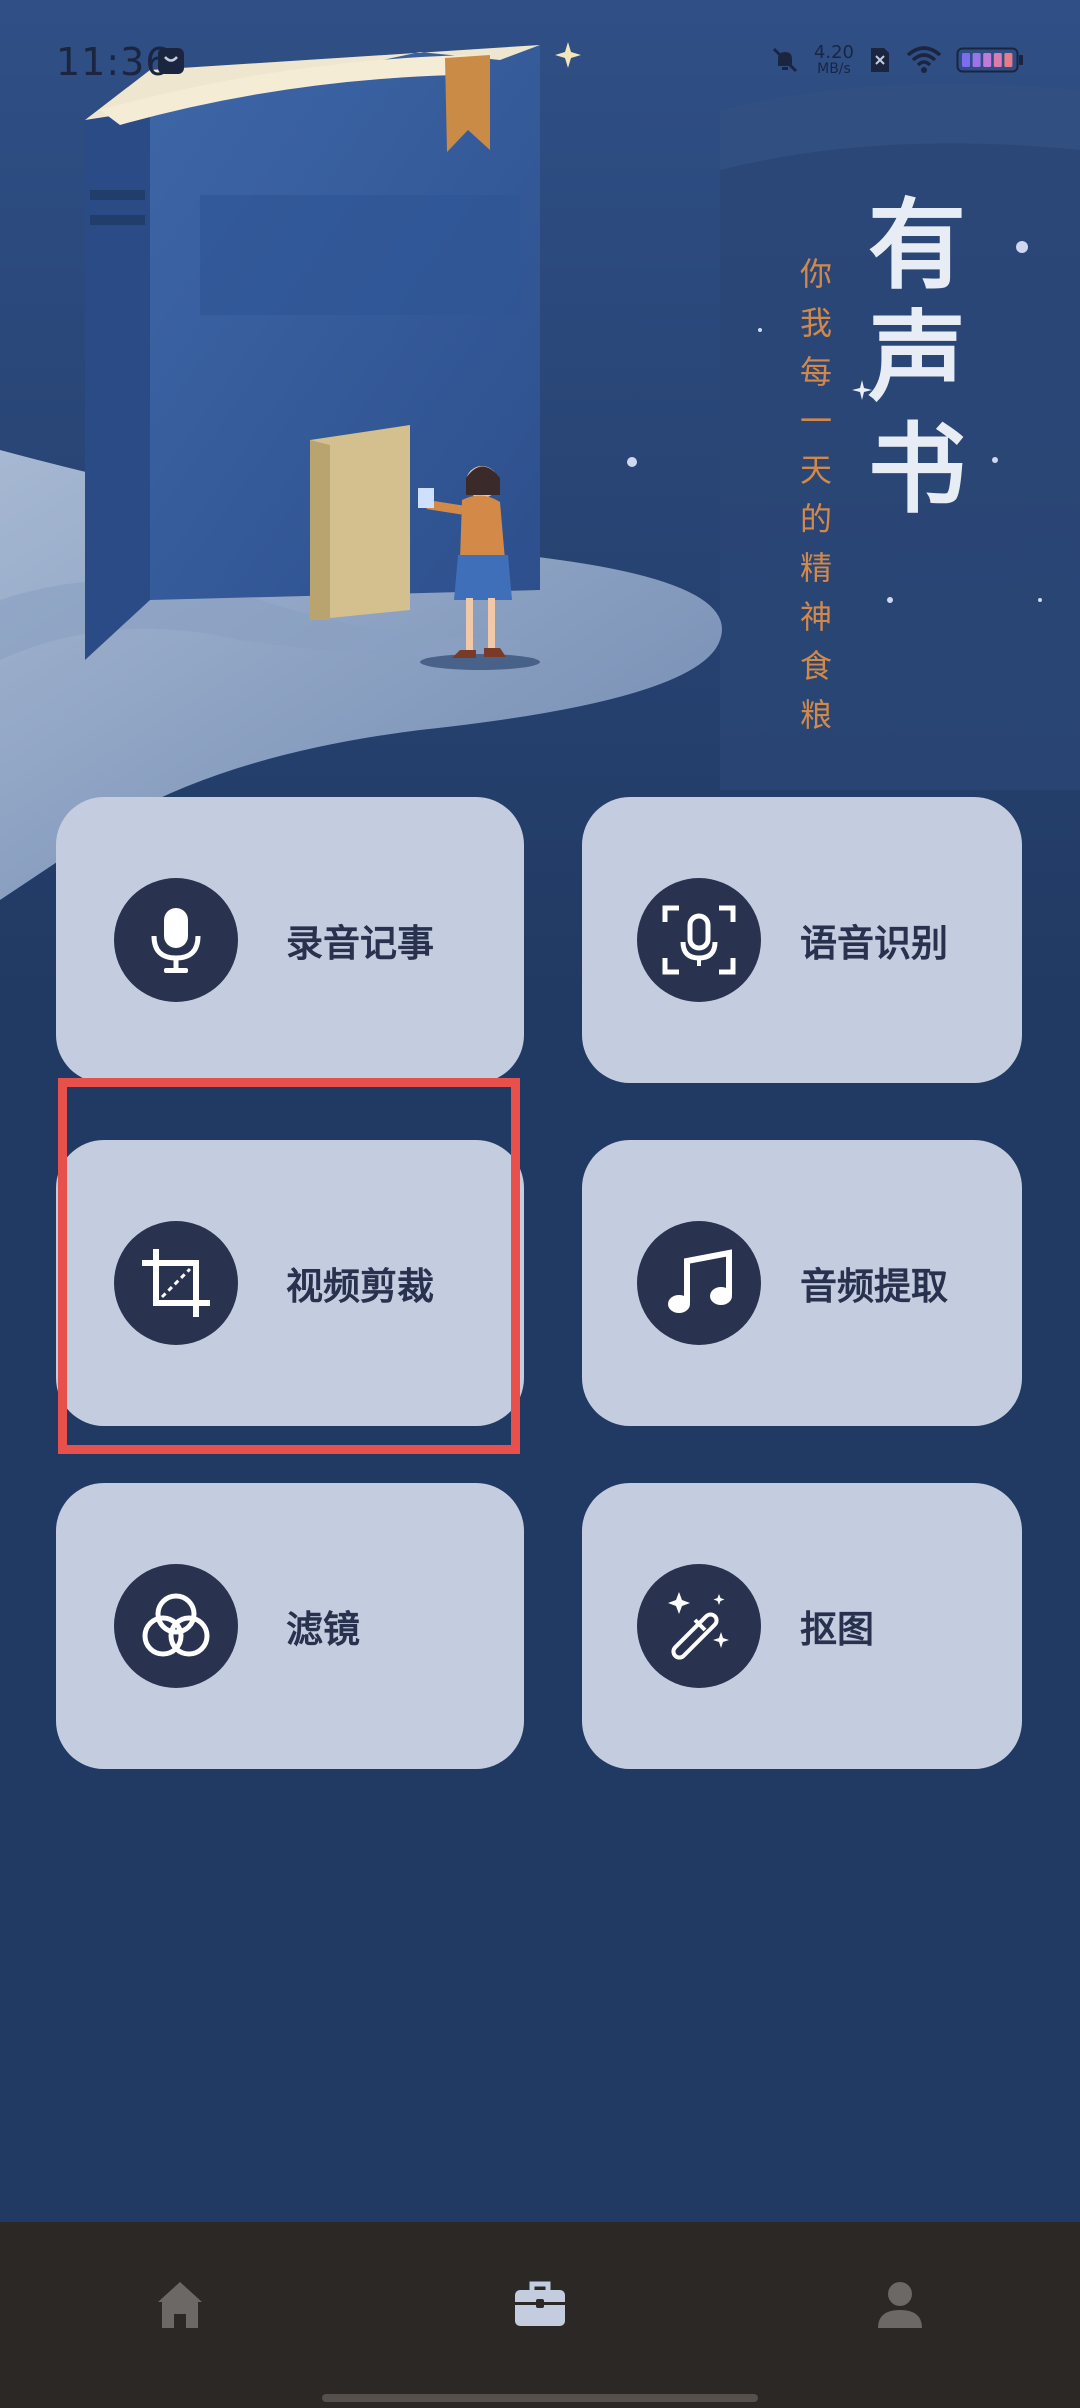 This screenshot has height=2408, width=1080. I want to click on status-bar: 11:36 4.20 MB/s, so click(540, 60).